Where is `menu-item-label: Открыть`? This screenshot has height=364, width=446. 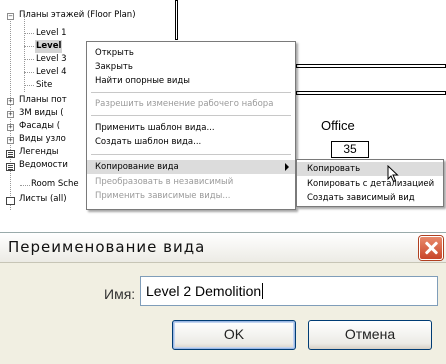
menu-item-label: Открыть is located at coordinates (114, 53).